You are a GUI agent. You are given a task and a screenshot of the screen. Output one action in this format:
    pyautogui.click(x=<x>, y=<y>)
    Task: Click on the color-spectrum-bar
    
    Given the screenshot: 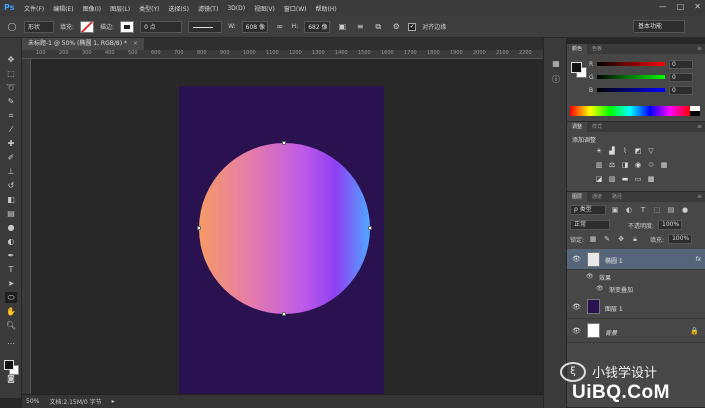 What is the action you would take?
    pyautogui.click(x=630, y=111)
    